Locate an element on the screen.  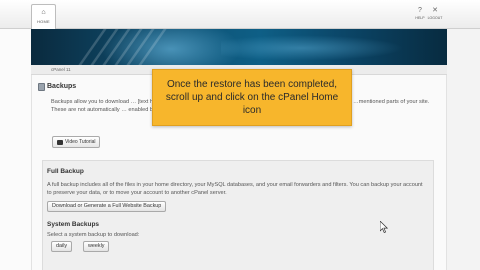
header-banner is located at coordinates (239, 47).